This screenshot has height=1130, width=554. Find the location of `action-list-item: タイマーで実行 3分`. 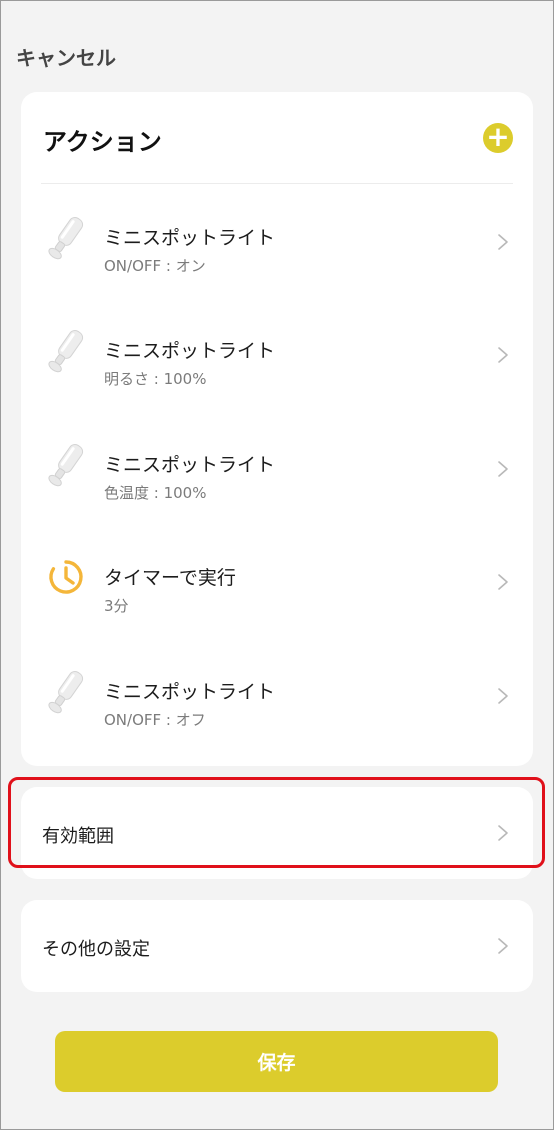

action-list-item: タイマーで実行 3分 is located at coordinates (277, 581).